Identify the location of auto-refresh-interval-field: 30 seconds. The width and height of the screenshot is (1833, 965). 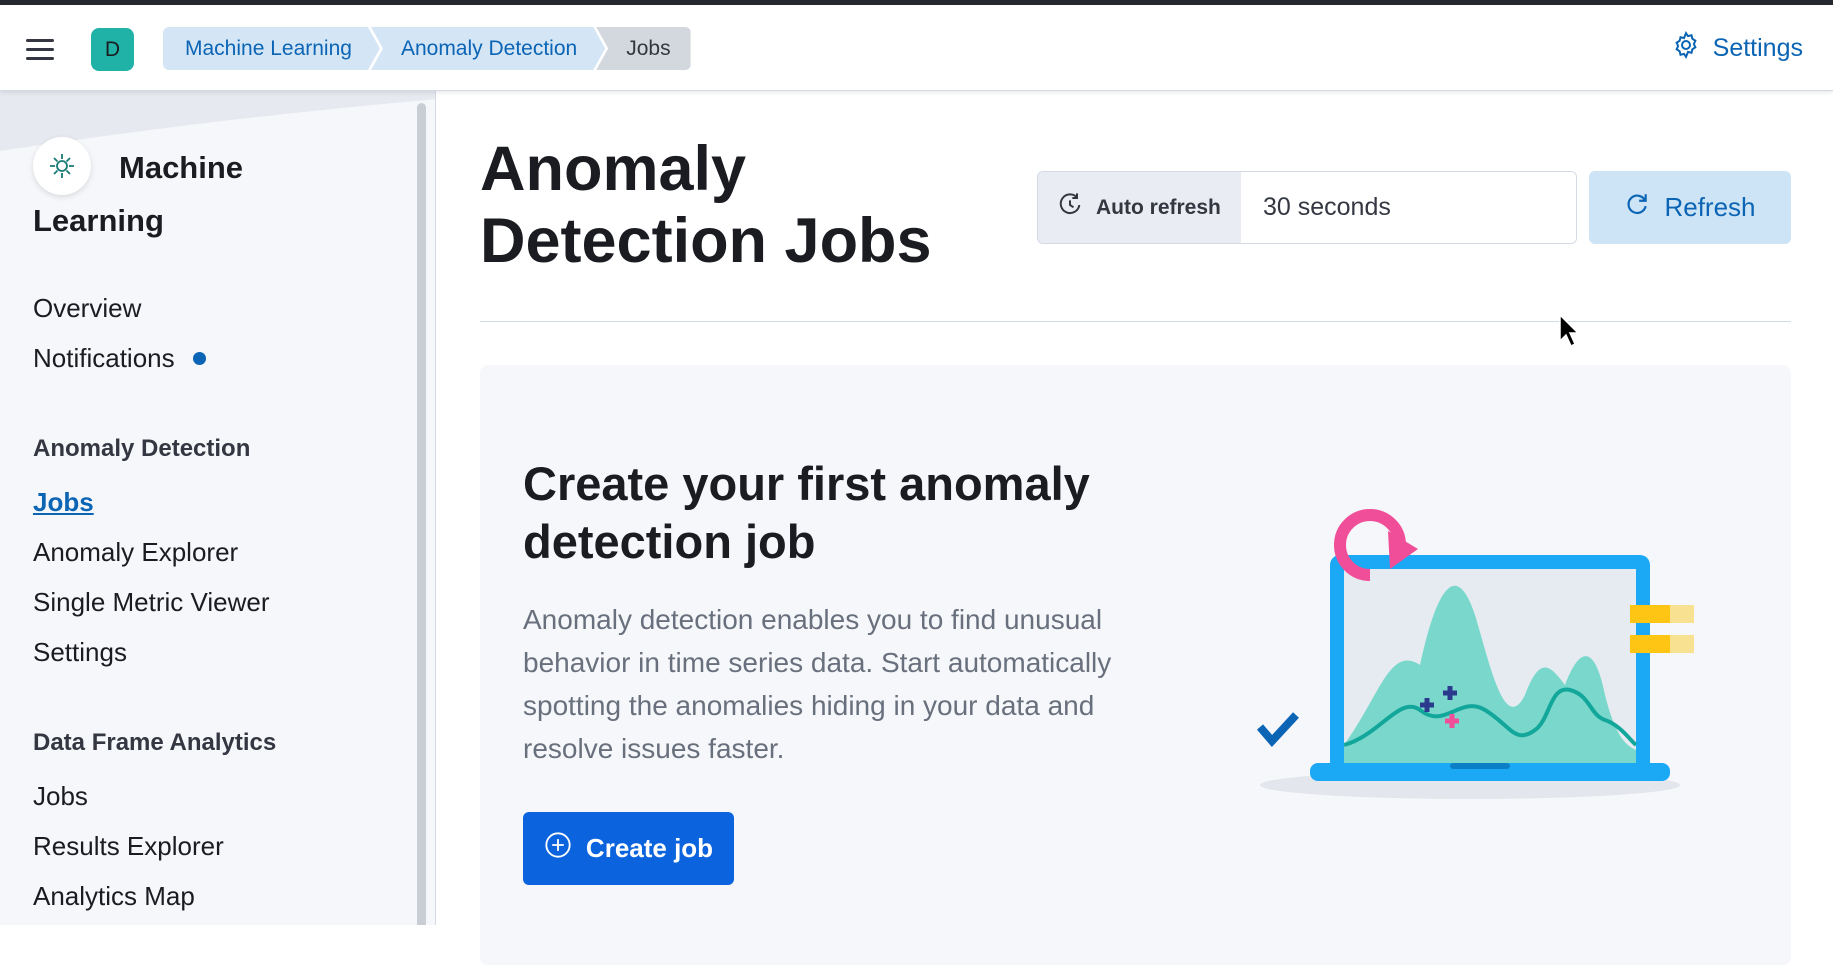
(1408, 207).